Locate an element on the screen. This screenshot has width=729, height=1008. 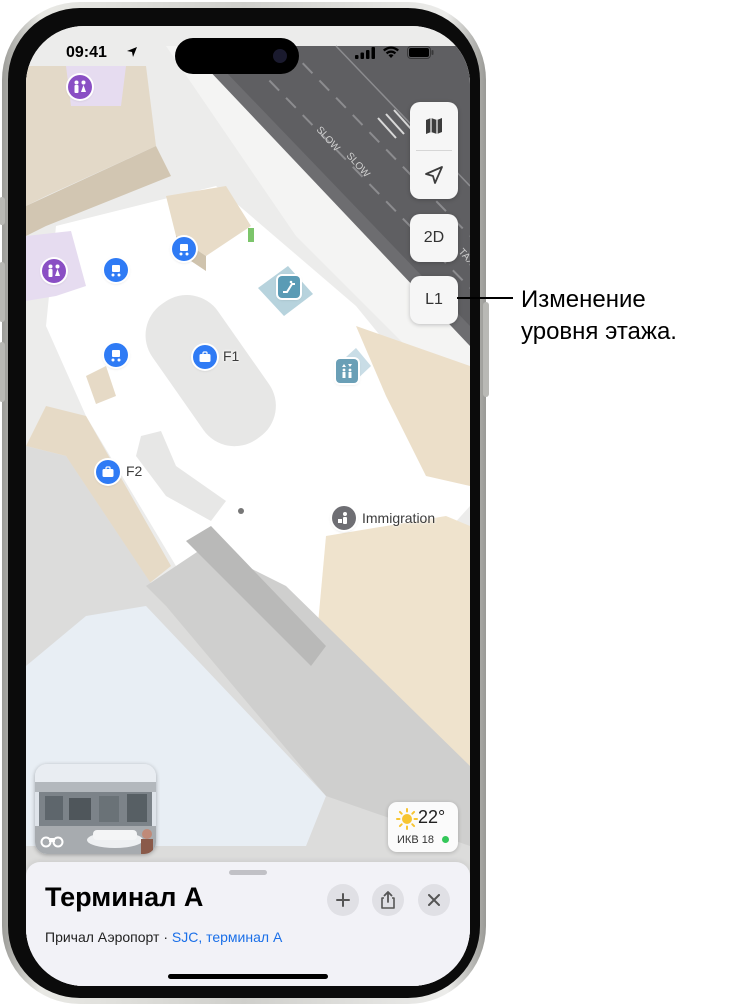
dimension-toggle: 2D is located at coordinates (434, 238).